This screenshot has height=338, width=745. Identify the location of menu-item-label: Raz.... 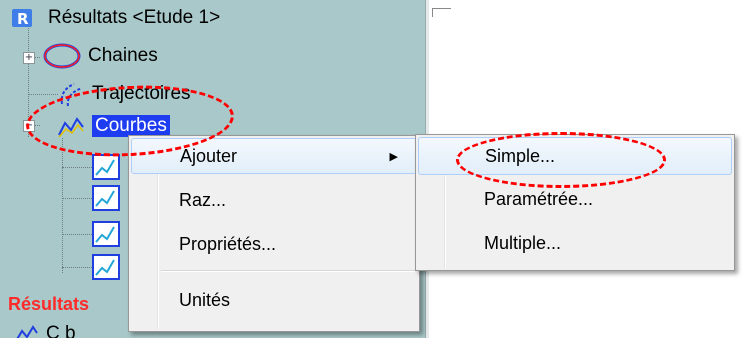
(203, 199).